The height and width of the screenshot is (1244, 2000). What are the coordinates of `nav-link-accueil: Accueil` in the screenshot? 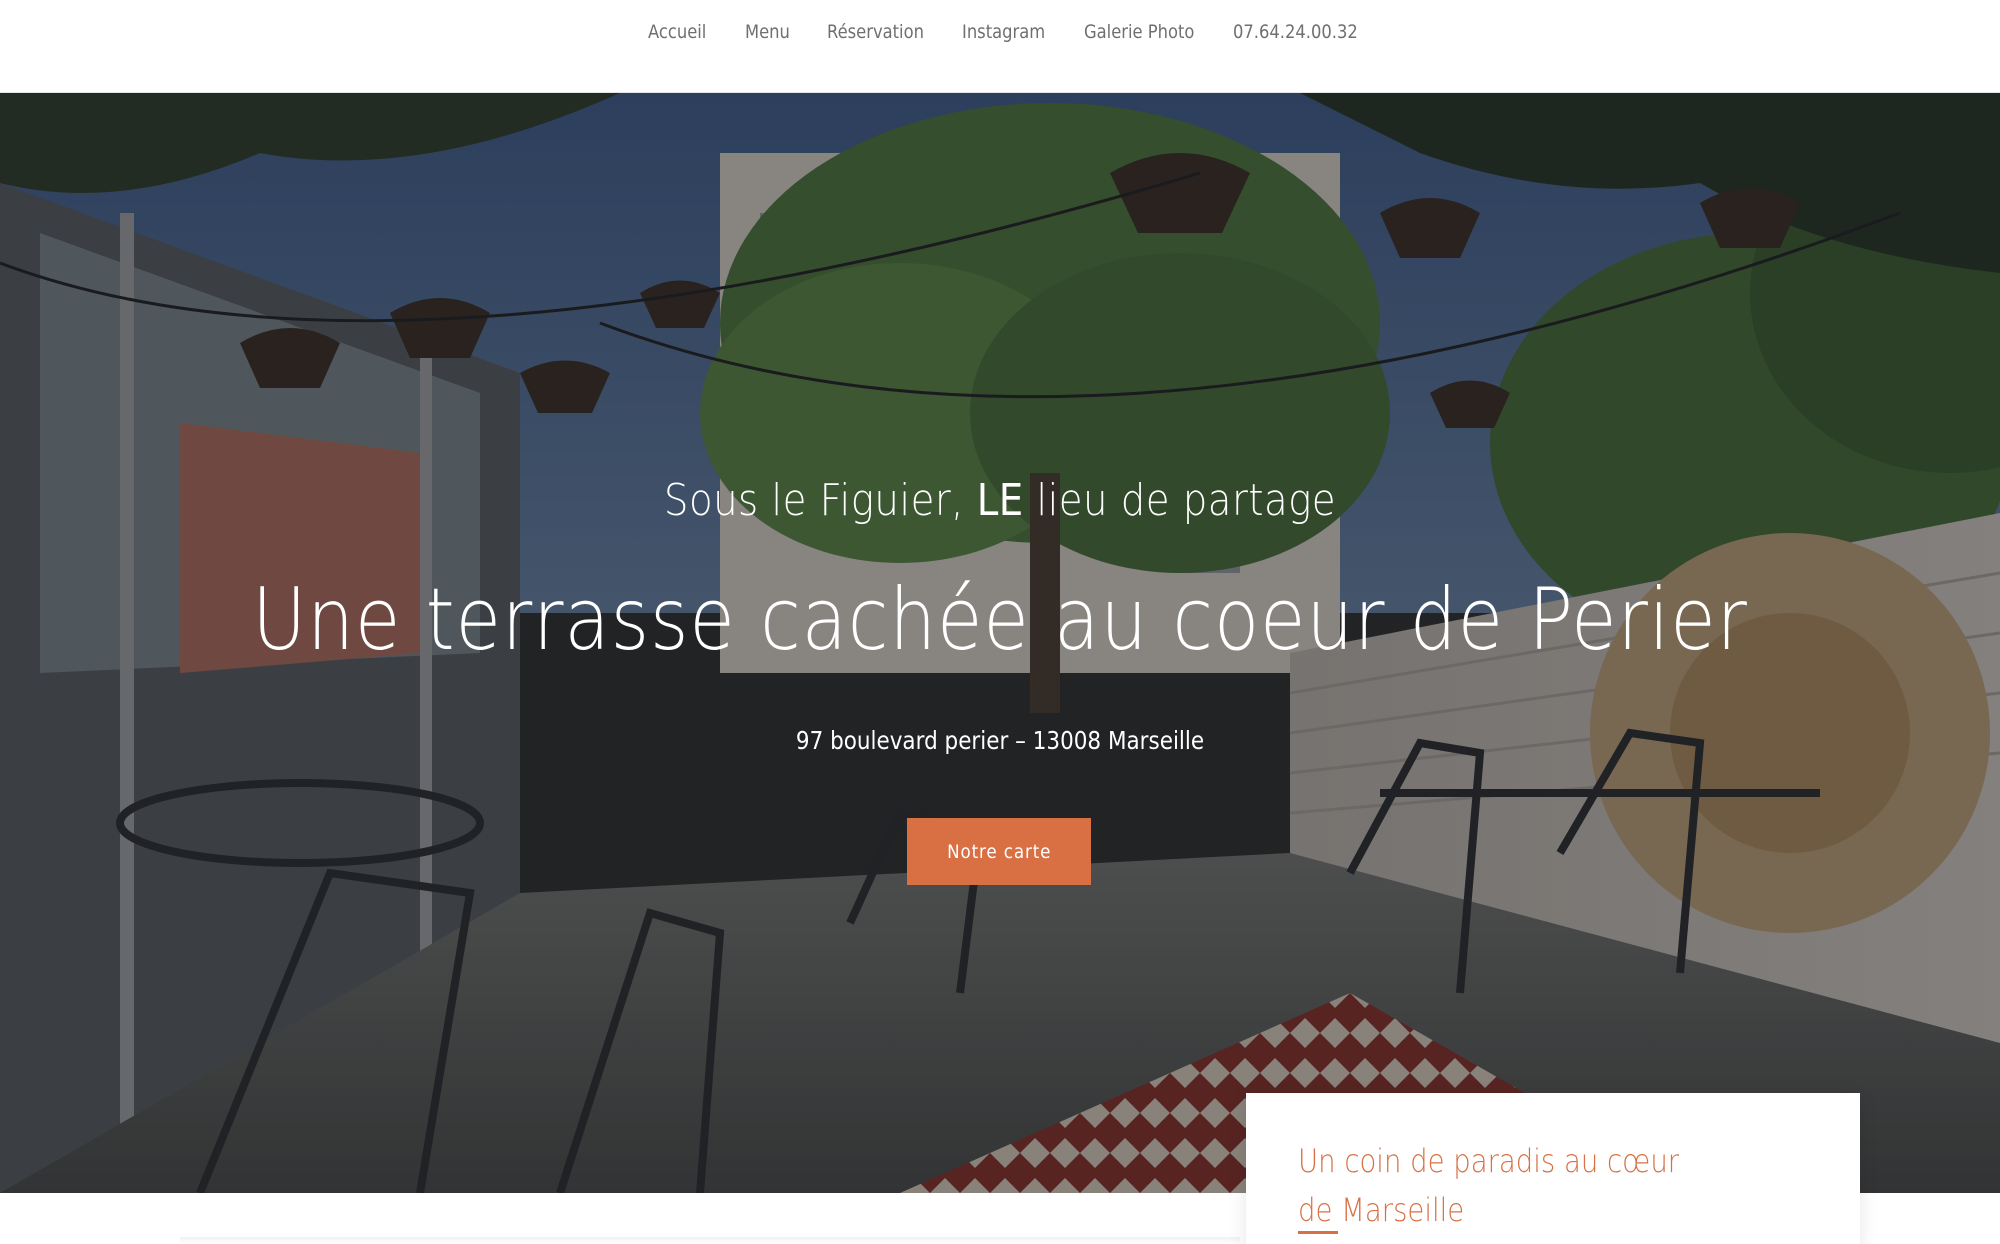 It's located at (677, 32).